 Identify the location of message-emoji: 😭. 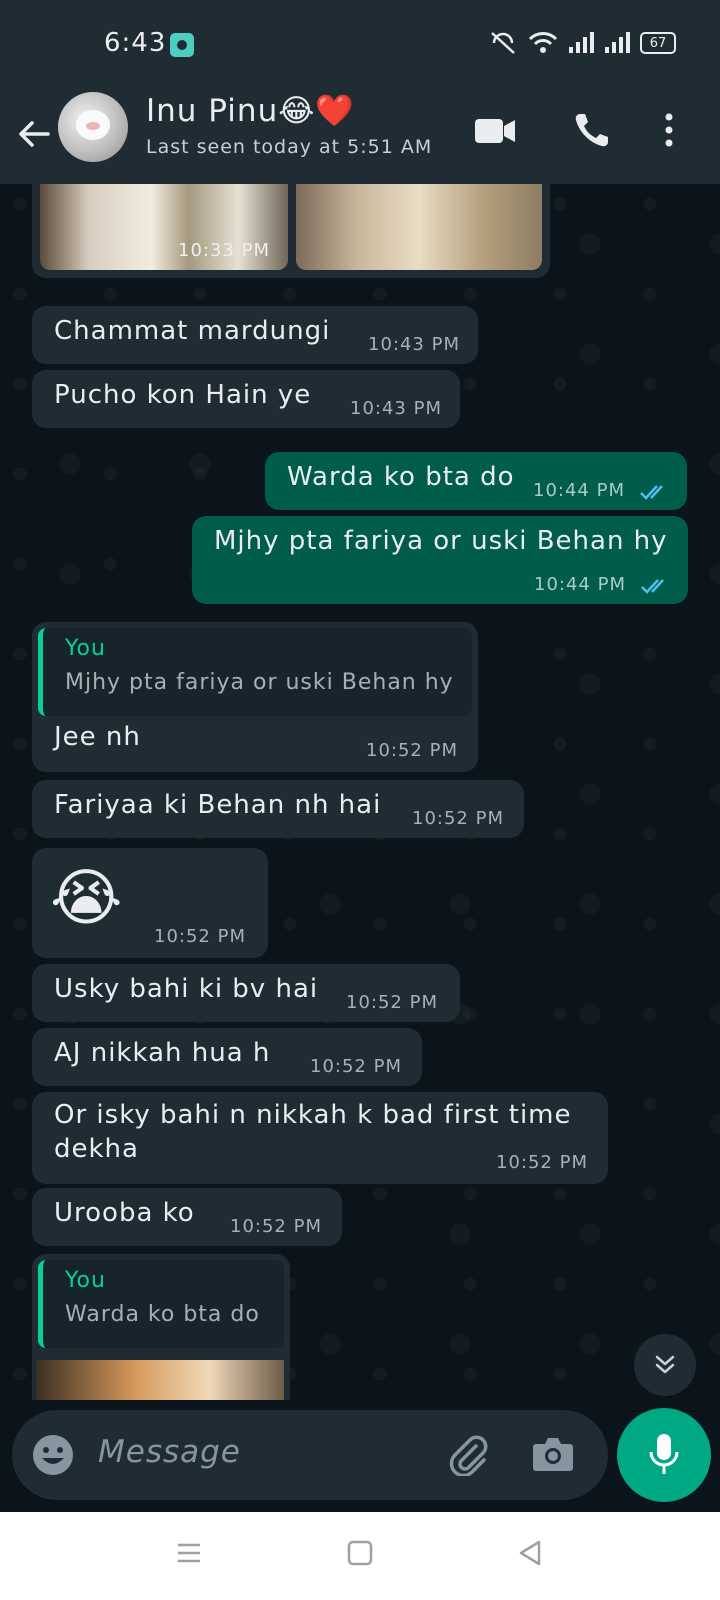
(87, 897).